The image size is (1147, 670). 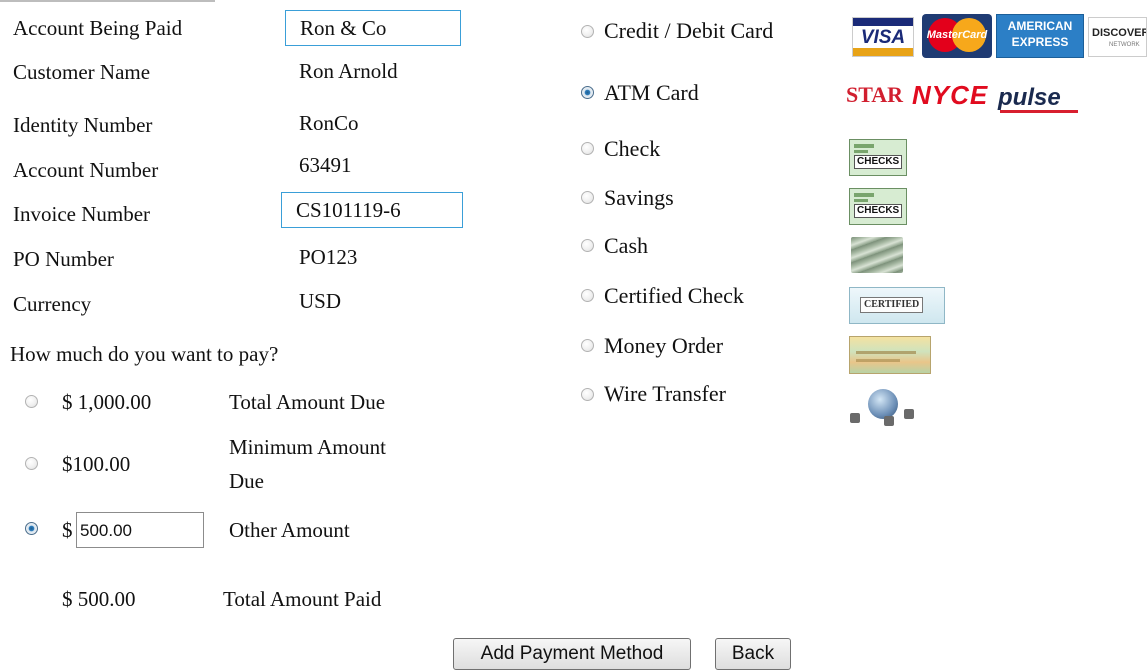 I want to click on total-amount-due-label: Total Amount Due, so click(x=307, y=402).